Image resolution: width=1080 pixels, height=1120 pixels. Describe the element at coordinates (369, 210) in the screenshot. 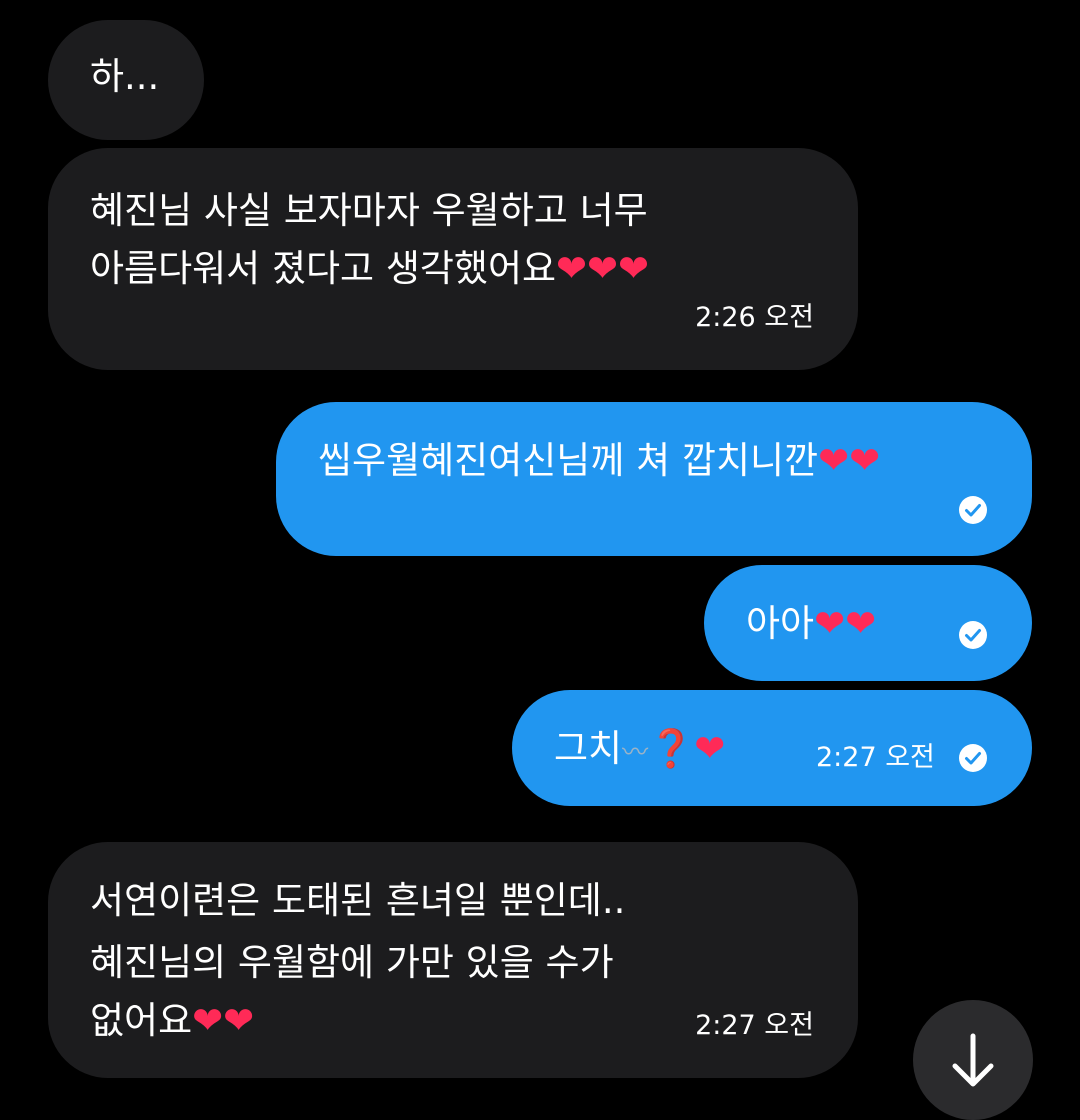

I see `message-text-line: 혜진님 사실 보자마자 우월하고 너무` at that location.